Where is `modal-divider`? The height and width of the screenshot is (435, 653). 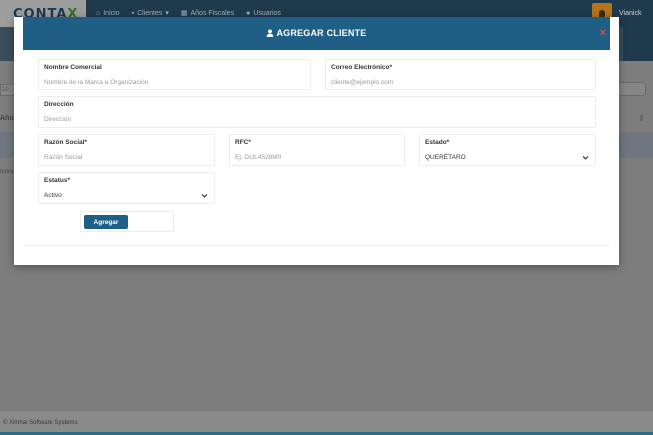
modal-divider is located at coordinates (316, 245).